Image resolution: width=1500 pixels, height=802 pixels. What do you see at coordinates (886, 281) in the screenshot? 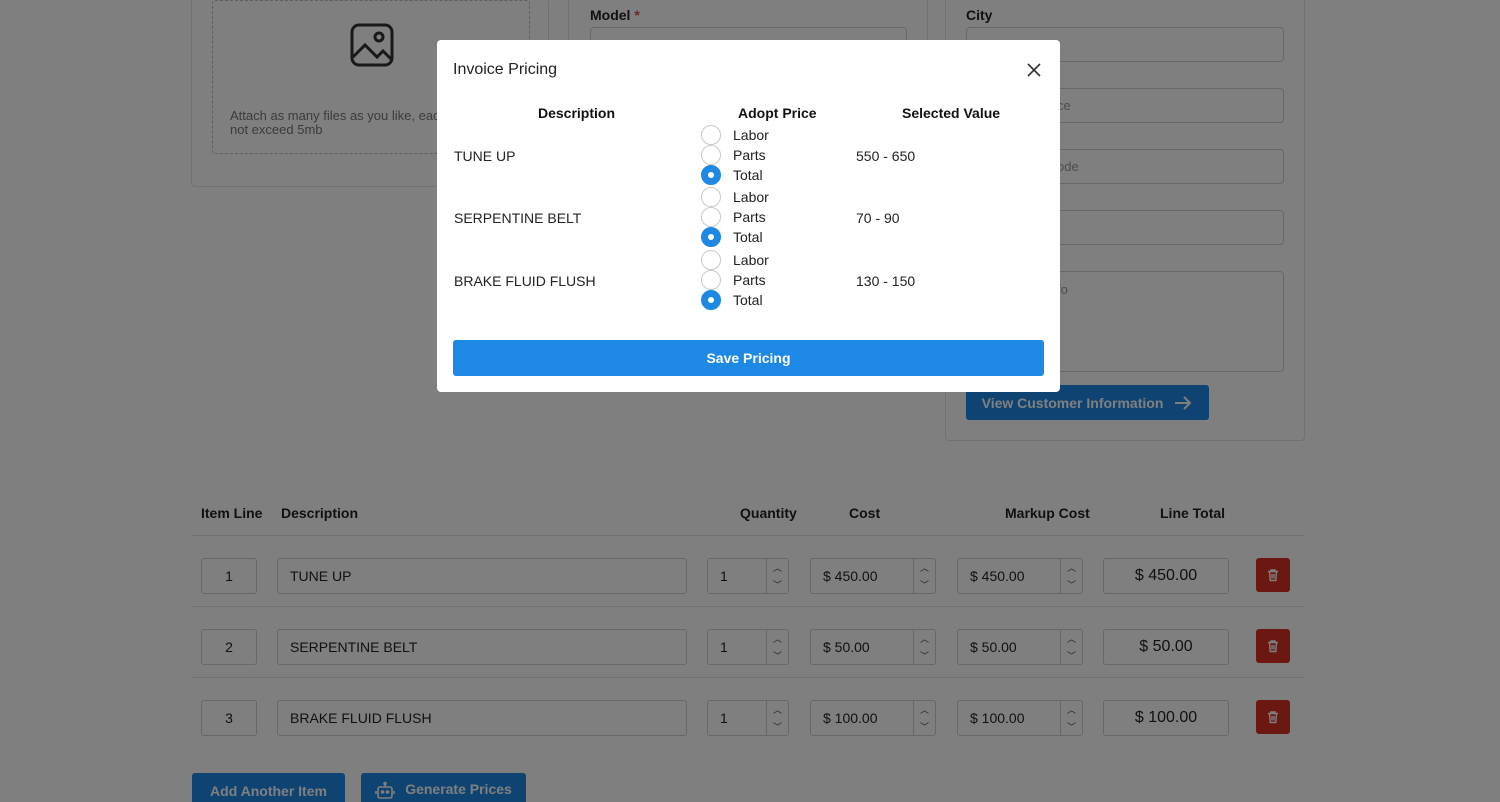
I see `selected-value: 130 - 150` at bounding box center [886, 281].